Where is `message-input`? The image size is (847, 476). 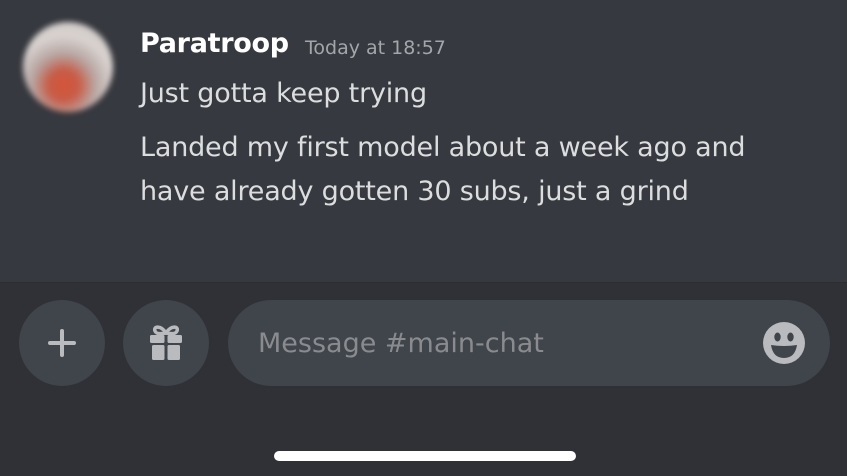 message-input is located at coordinates (498, 343).